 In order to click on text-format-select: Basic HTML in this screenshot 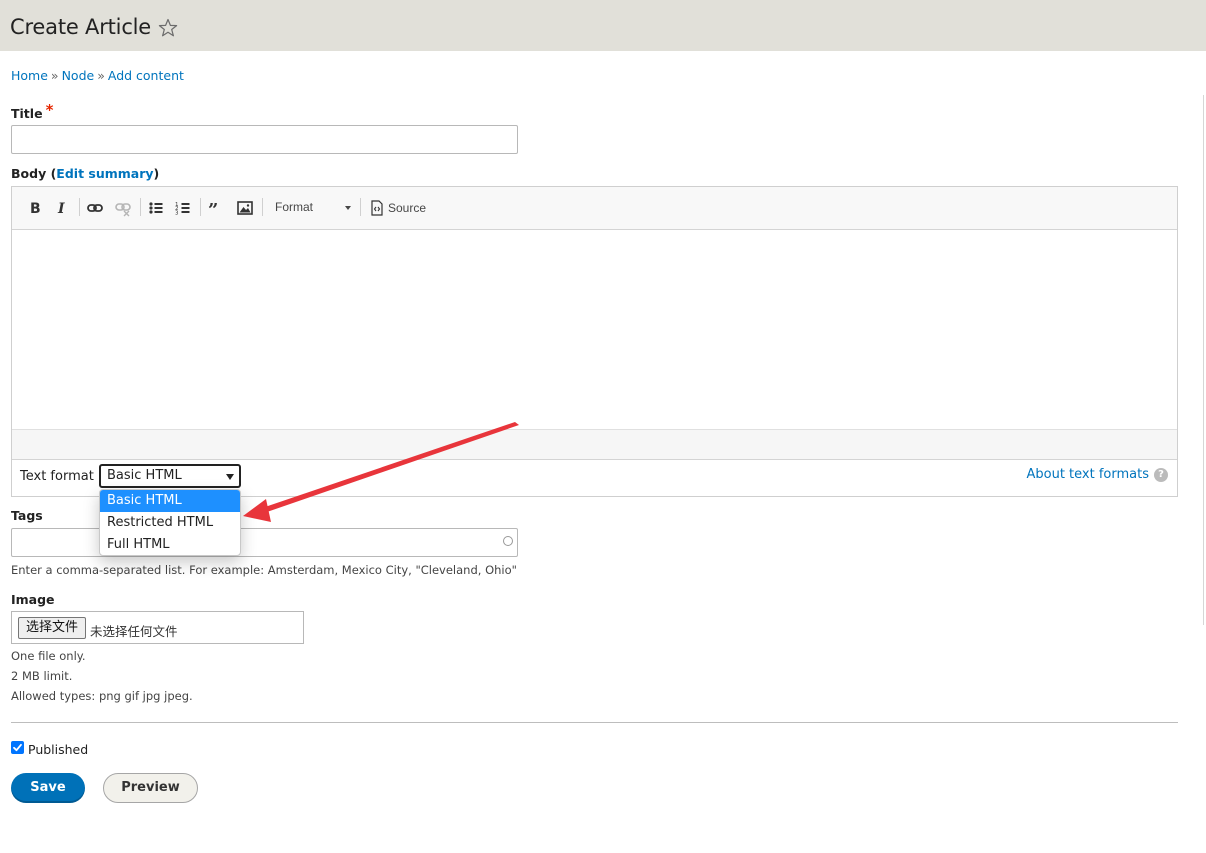, I will do `click(170, 476)`.